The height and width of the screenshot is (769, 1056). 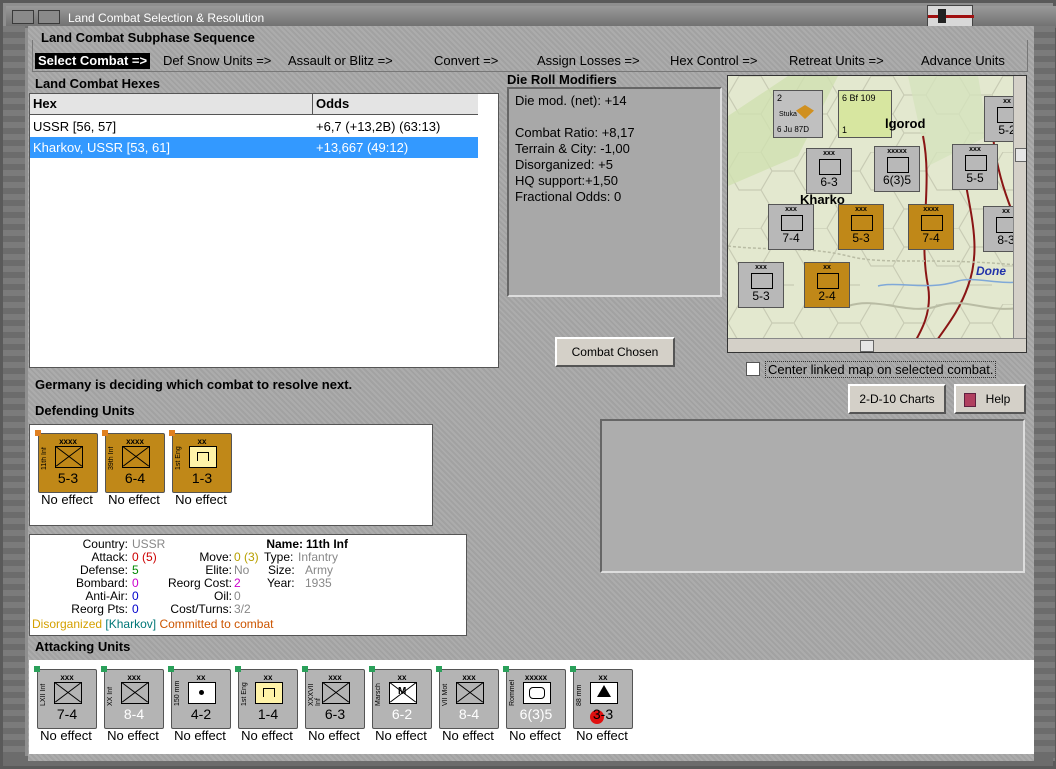 I want to click on unit-counter: xxx VII Mot 8-4, so click(x=467, y=697).